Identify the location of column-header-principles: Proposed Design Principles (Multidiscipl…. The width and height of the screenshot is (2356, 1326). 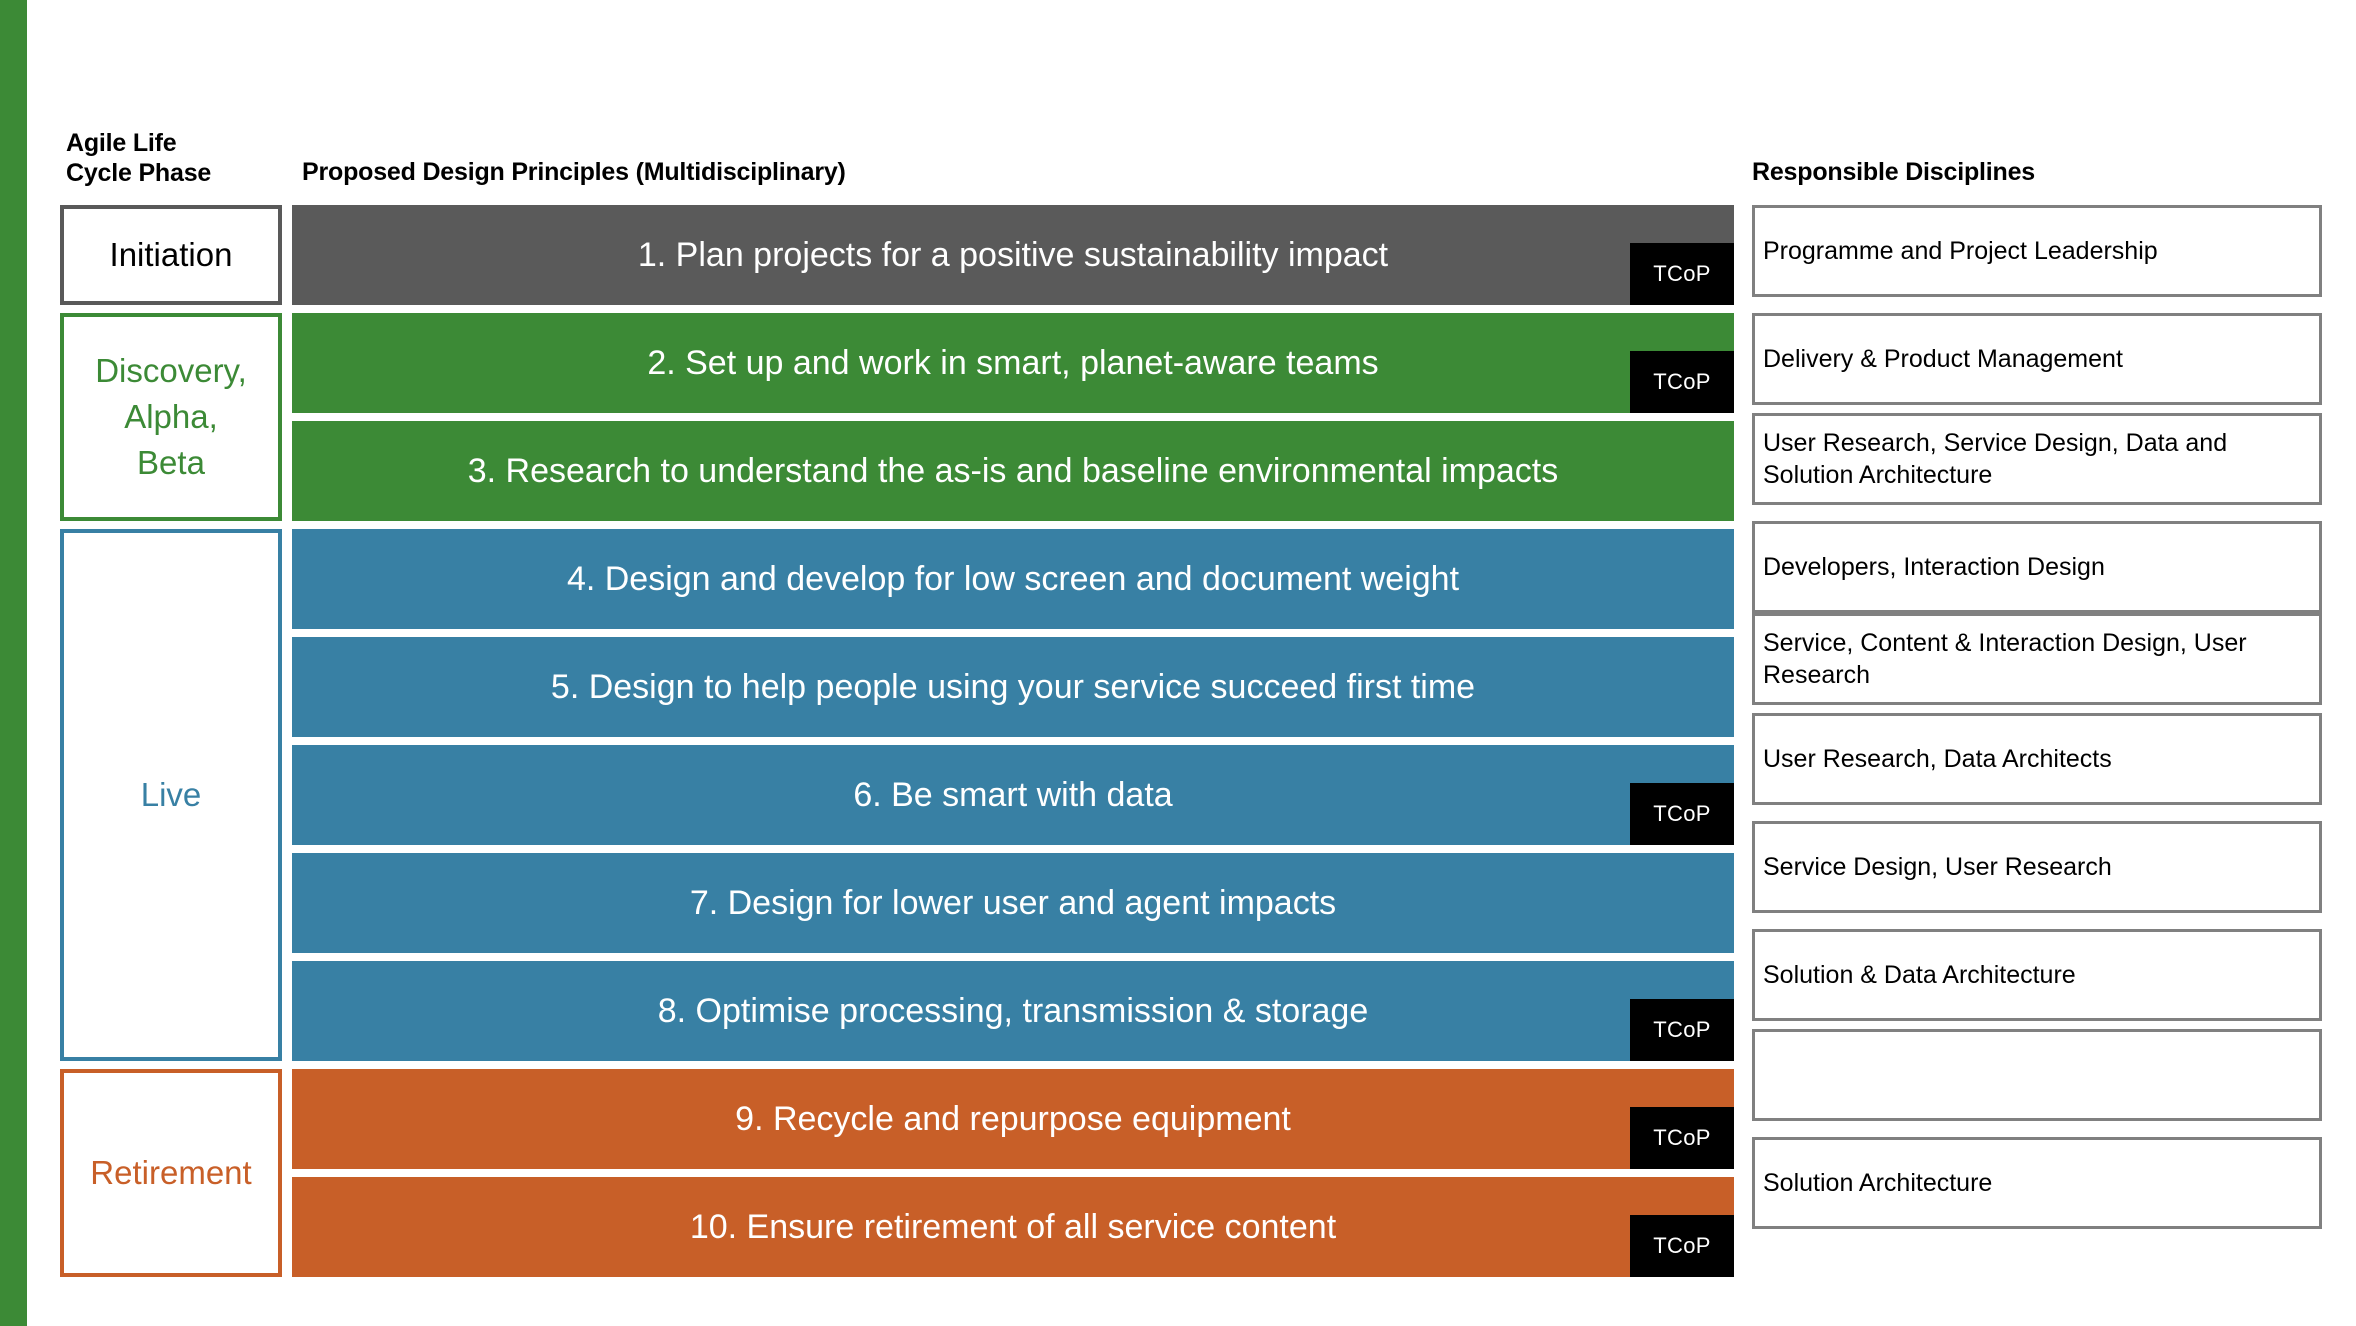
(574, 172).